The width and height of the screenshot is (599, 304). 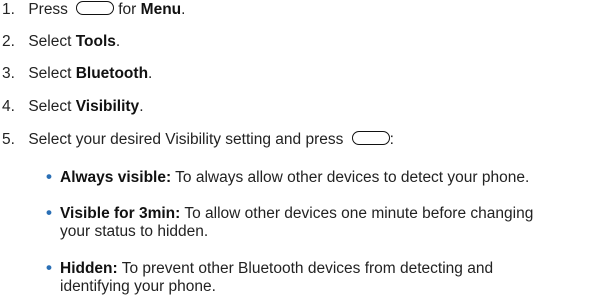 I want to click on tools-label: Tools, so click(x=95, y=41).